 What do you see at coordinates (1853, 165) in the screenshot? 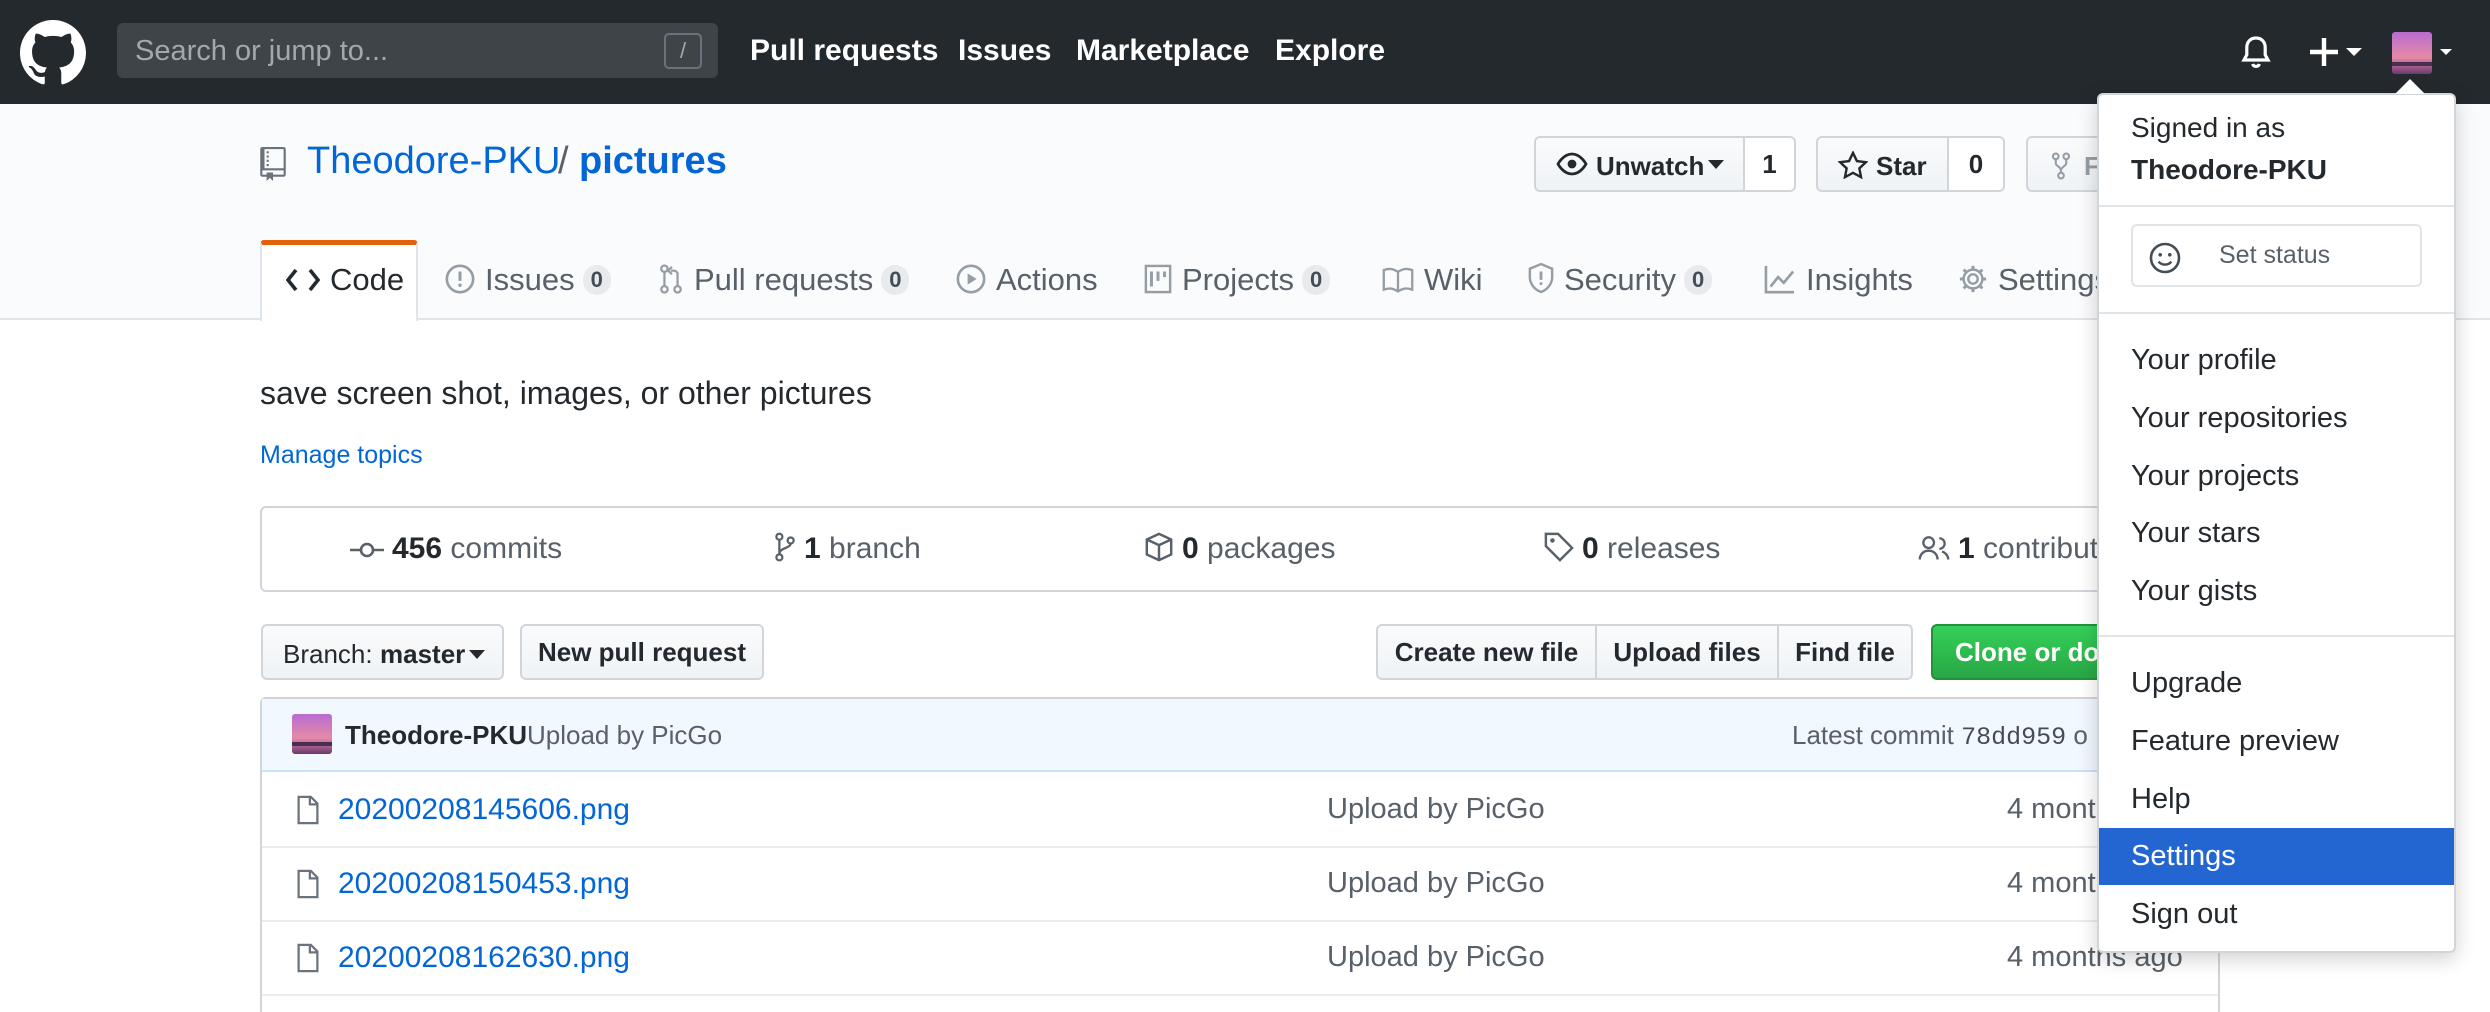
I see `star-icon` at bounding box center [1853, 165].